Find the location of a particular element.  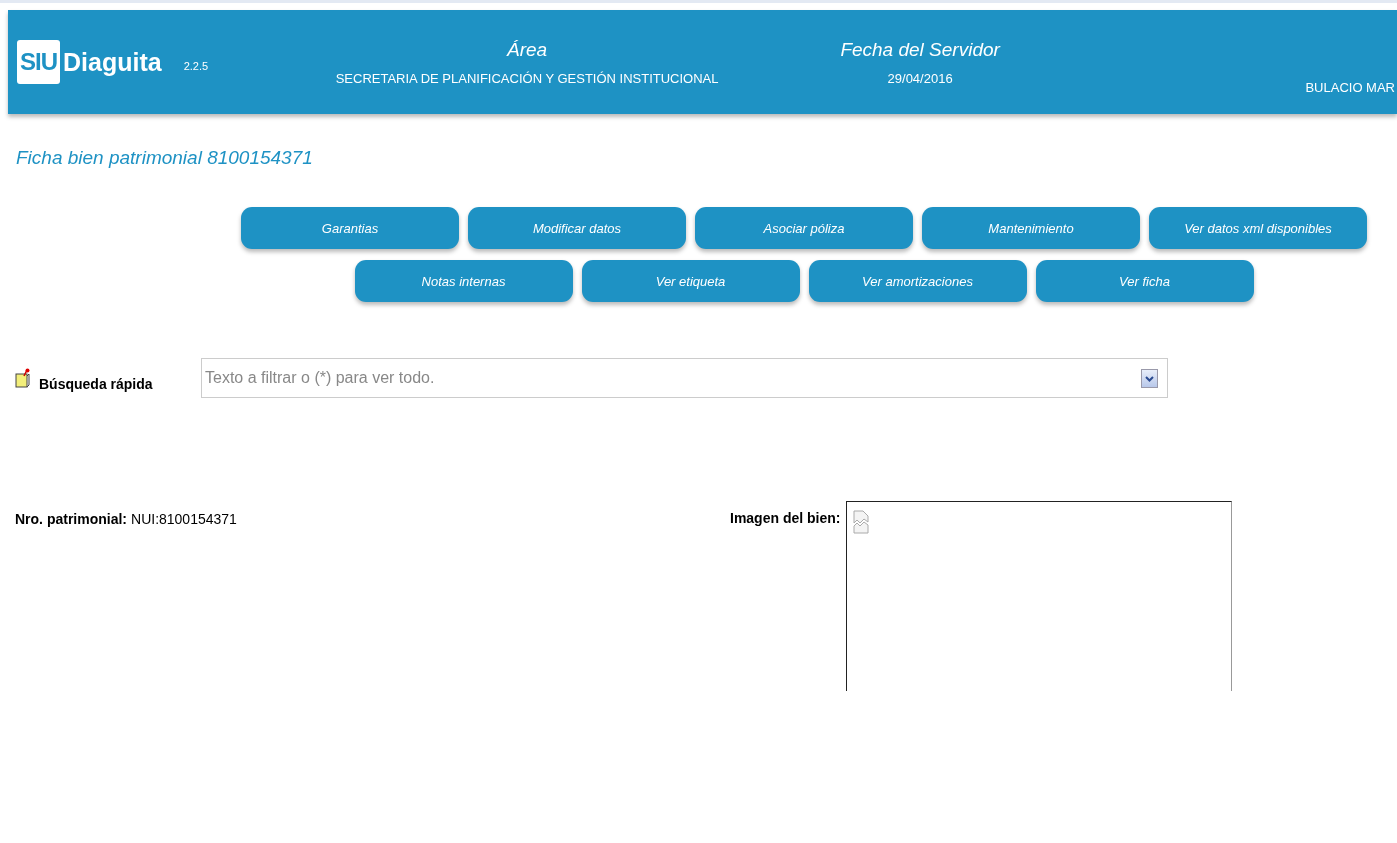

patrimonial-number-label: Nro. patrimonial: is located at coordinates (71, 520).